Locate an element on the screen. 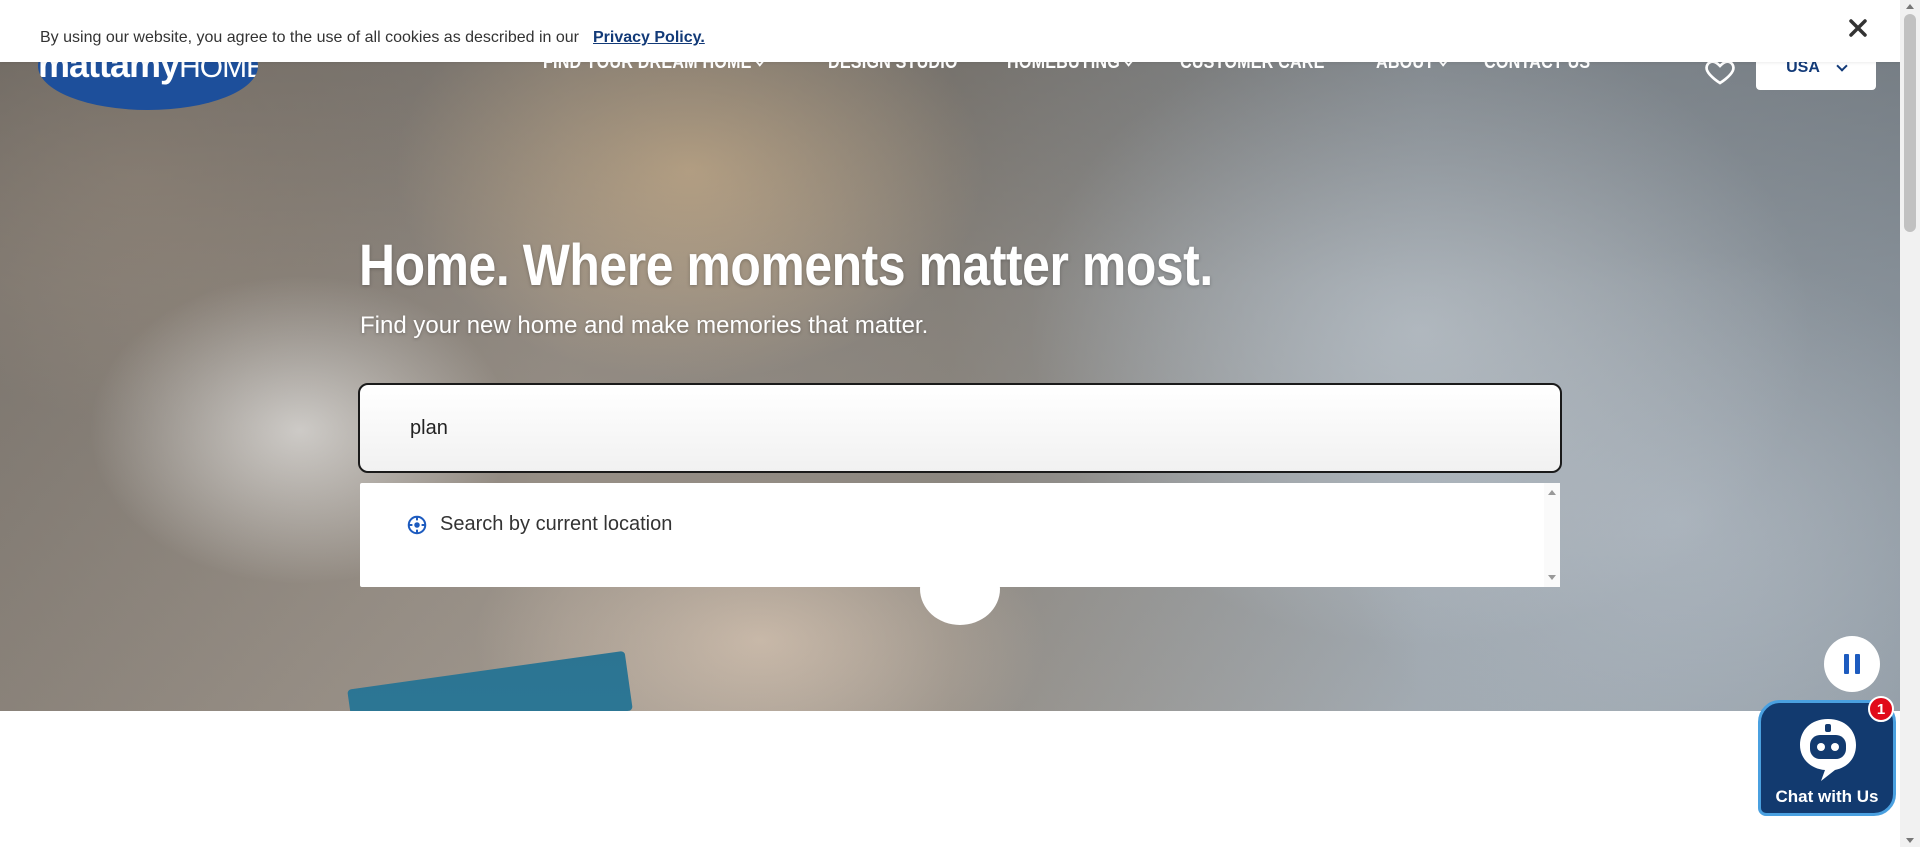 The width and height of the screenshot is (1920, 847). chatbot-icon is located at coordinates (1828, 750).